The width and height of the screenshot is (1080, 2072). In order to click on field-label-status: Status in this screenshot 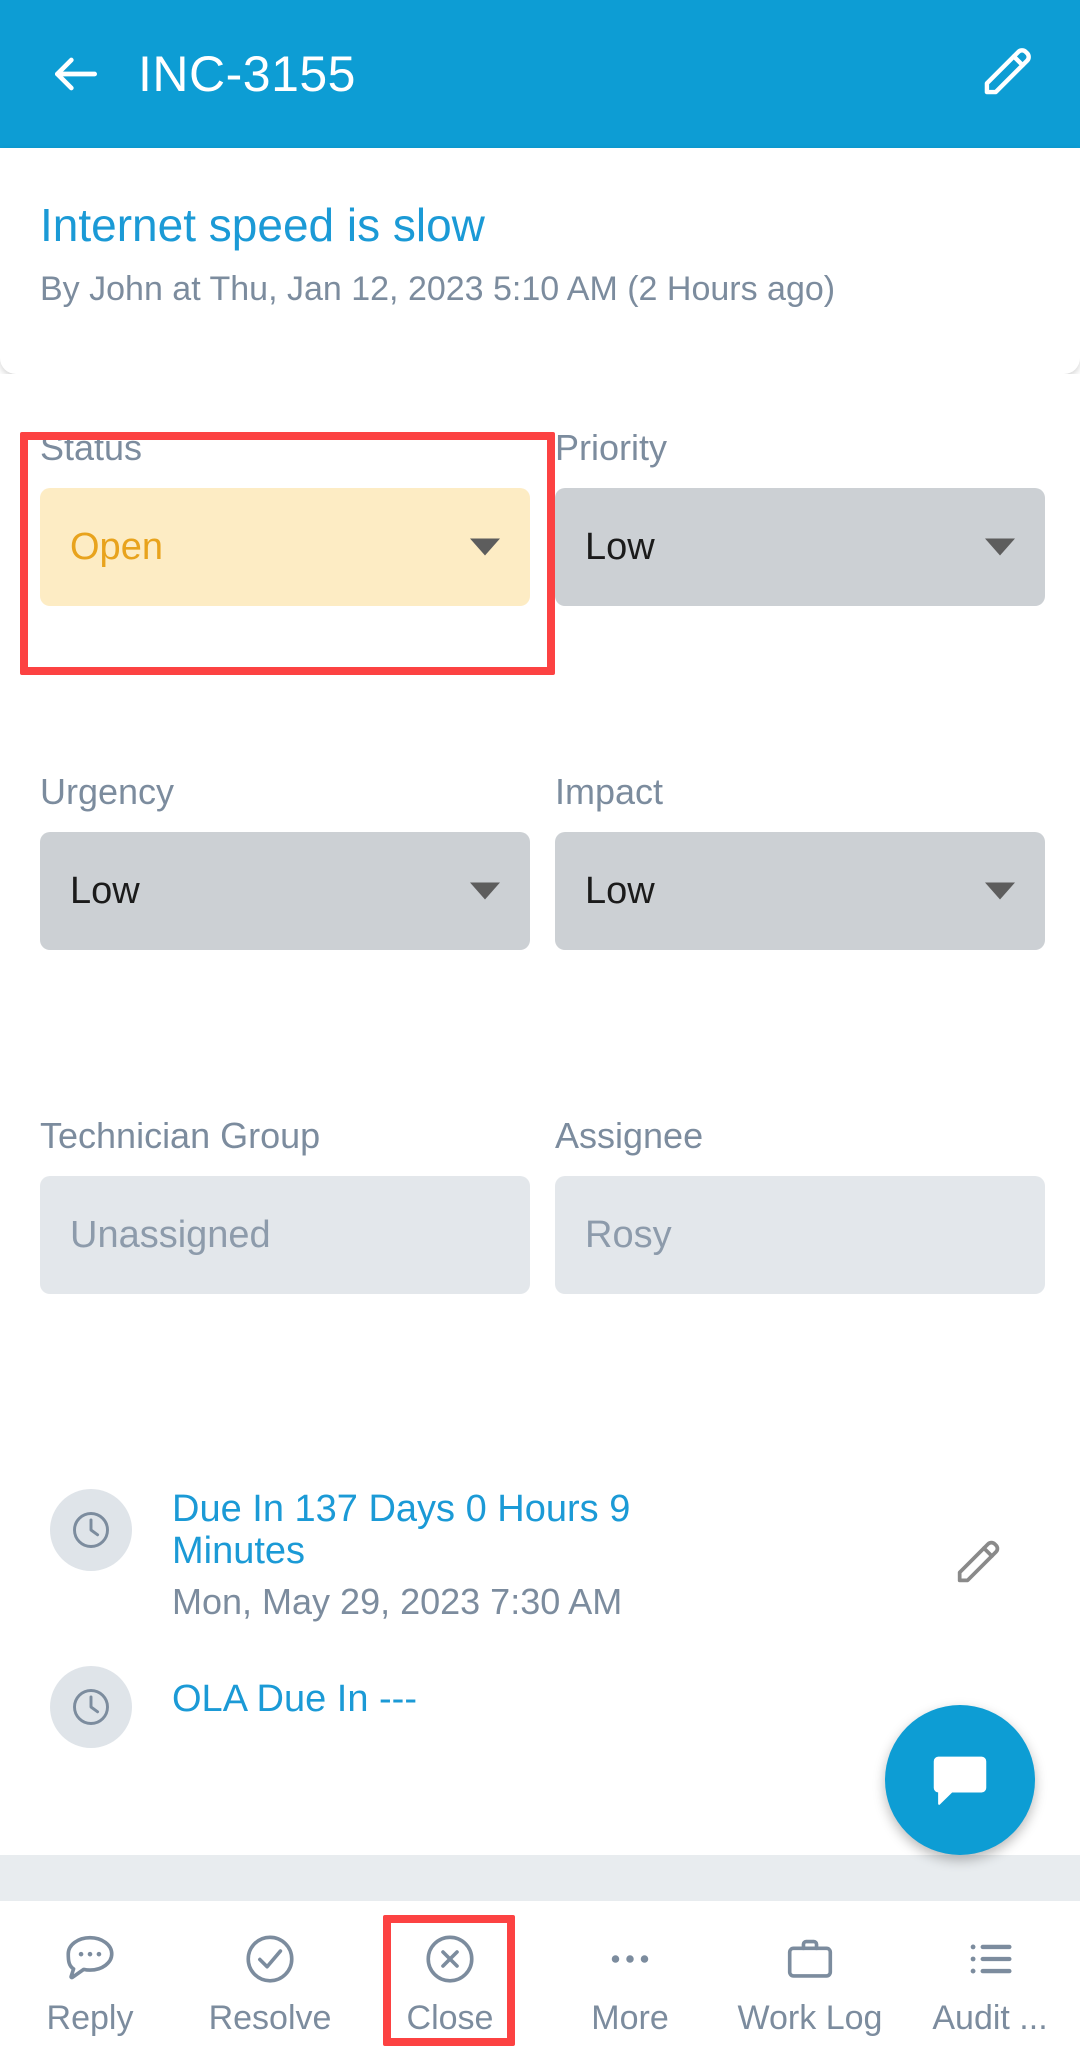, I will do `click(91, 447)`.